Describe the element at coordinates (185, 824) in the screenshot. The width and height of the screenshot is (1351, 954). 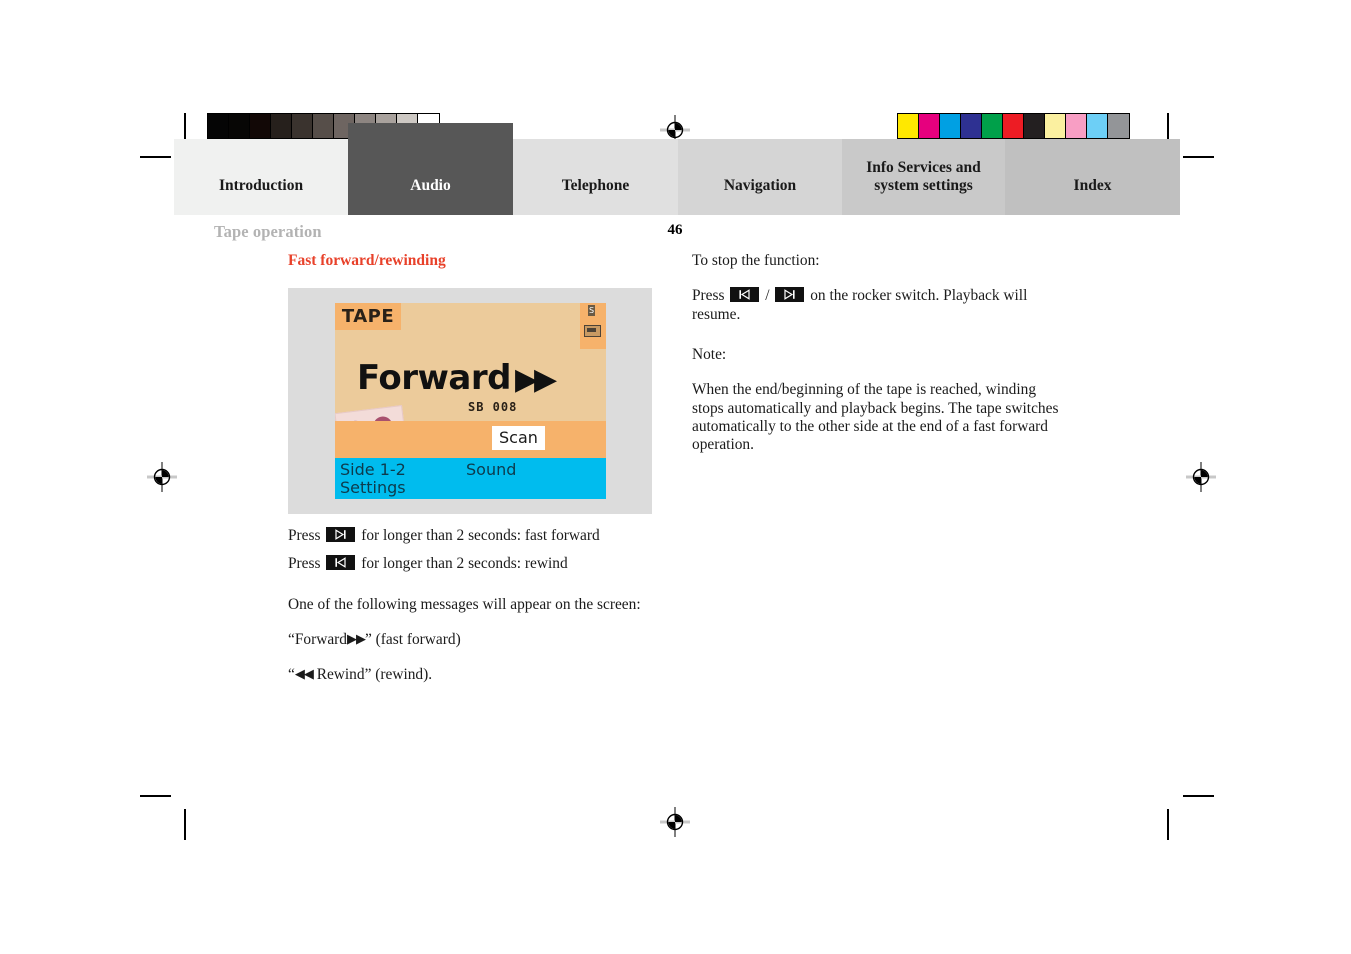
I see `crop-mark-bottom-left-vertical` at that location.